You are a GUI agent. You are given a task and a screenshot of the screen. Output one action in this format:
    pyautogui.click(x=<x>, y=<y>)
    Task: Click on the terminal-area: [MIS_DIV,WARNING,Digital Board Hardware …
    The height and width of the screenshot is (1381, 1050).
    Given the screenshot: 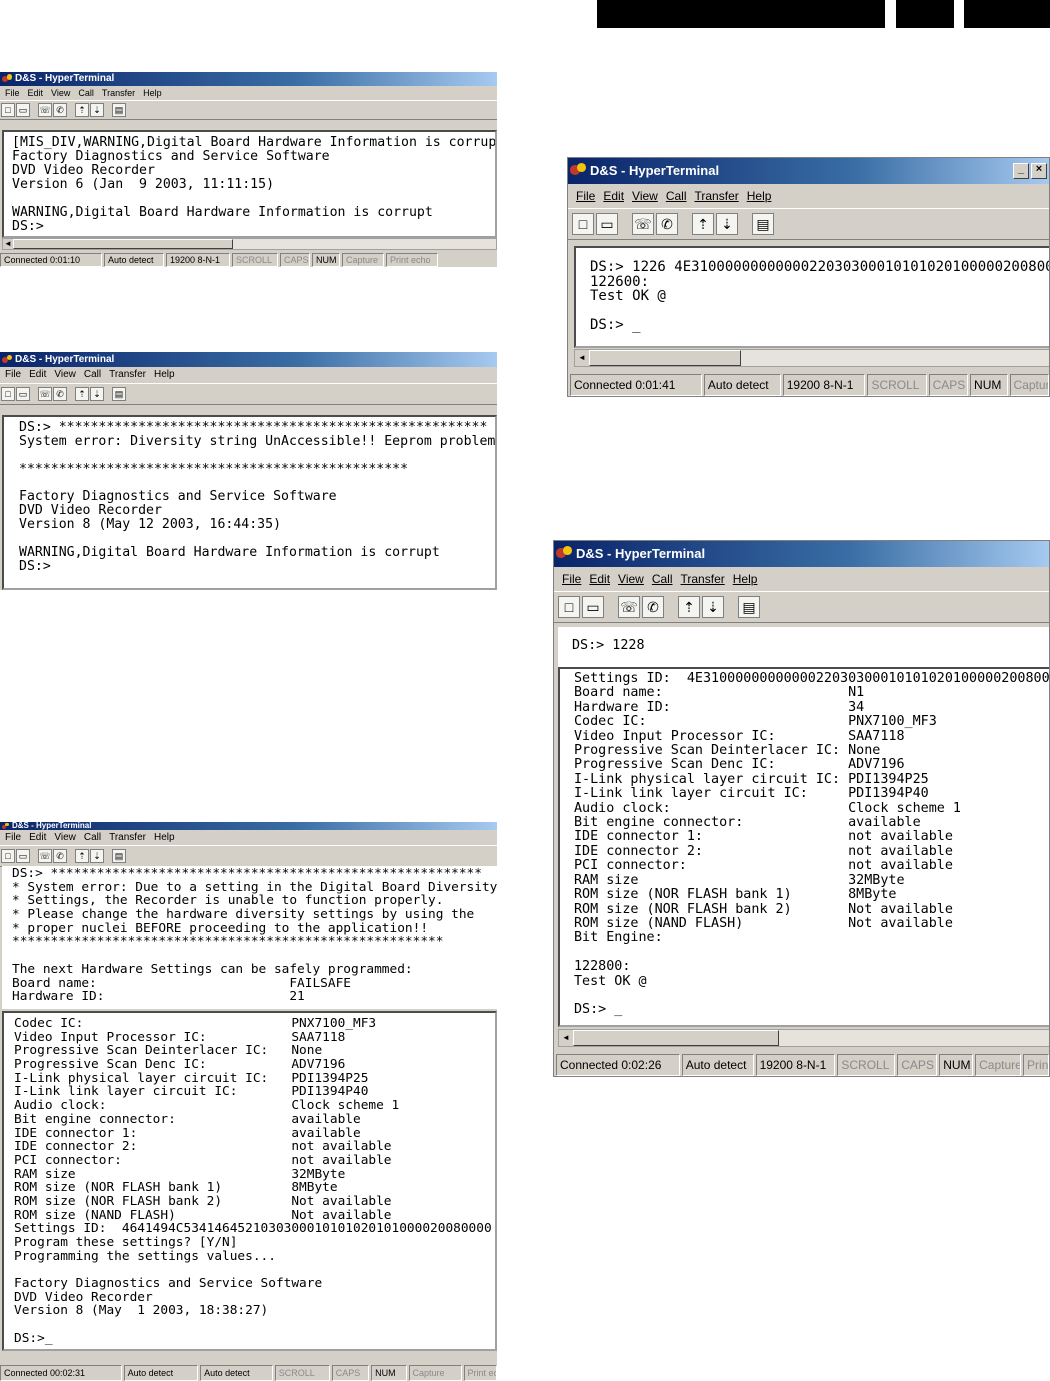 What is the action you would take?
    pyautogui.click(x=249, y=184)
    